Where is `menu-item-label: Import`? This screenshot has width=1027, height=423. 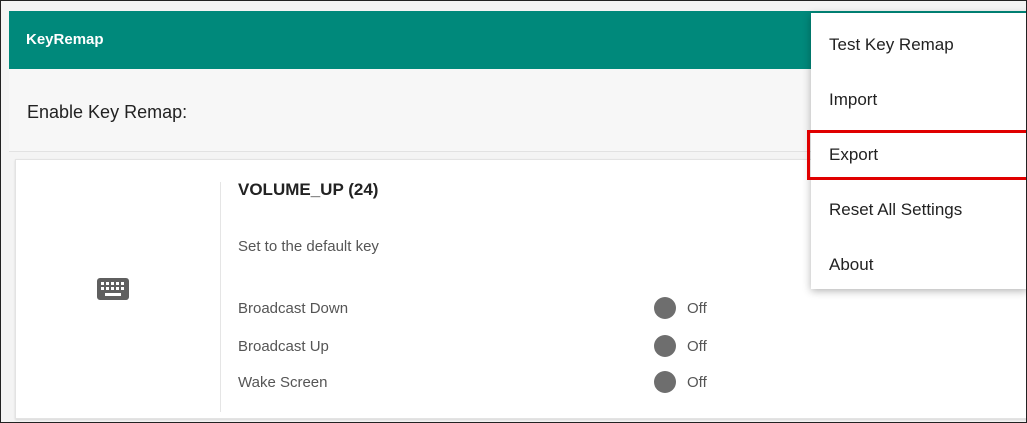 menu-item-label: Import is located at coordinates (853, 99).